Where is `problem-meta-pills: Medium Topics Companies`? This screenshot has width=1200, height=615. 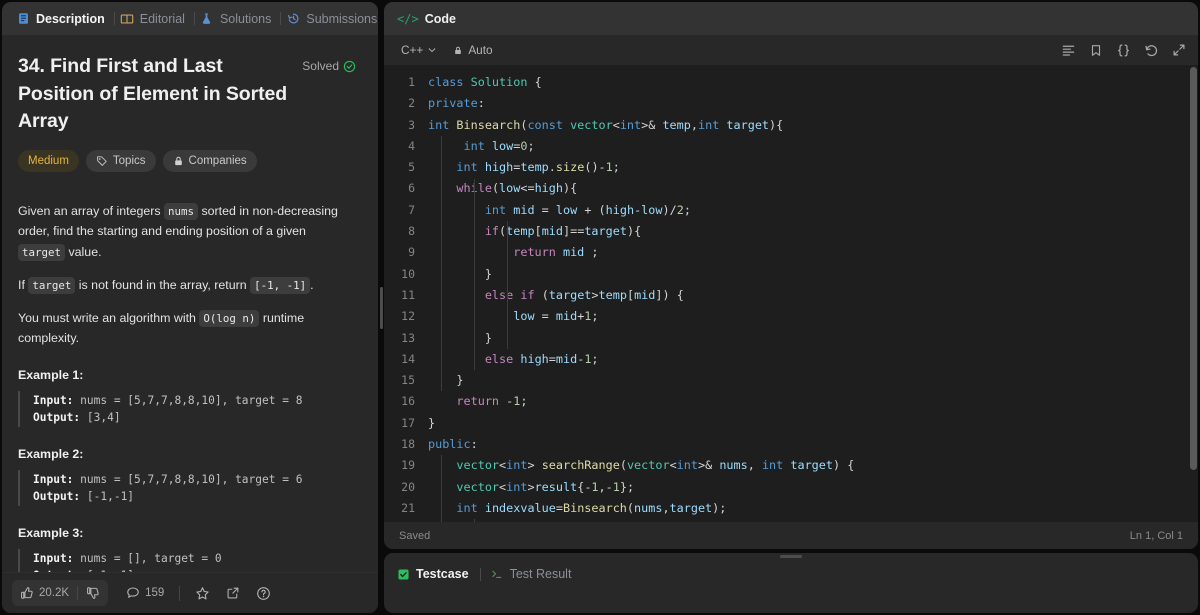
problem-meta-pills: Medium Topics Companies is located at coordinates (187, 161).